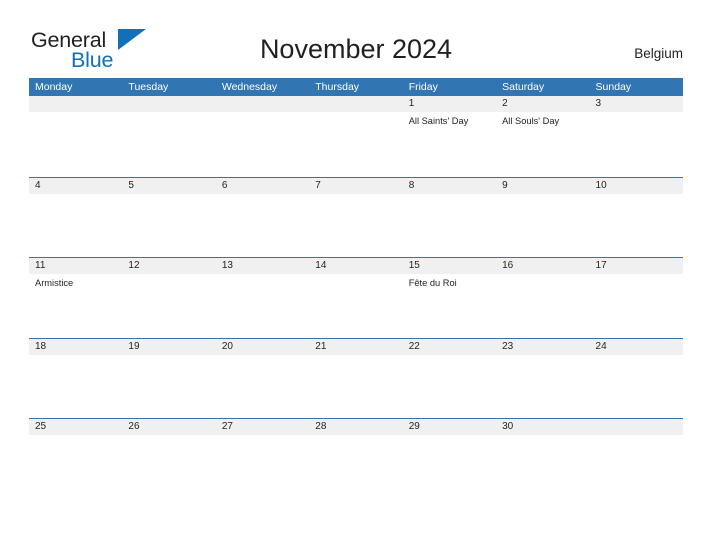 The width and height of the screenshot is (712, 550). I want to click on day-number-5: 5, so click(168, 186).